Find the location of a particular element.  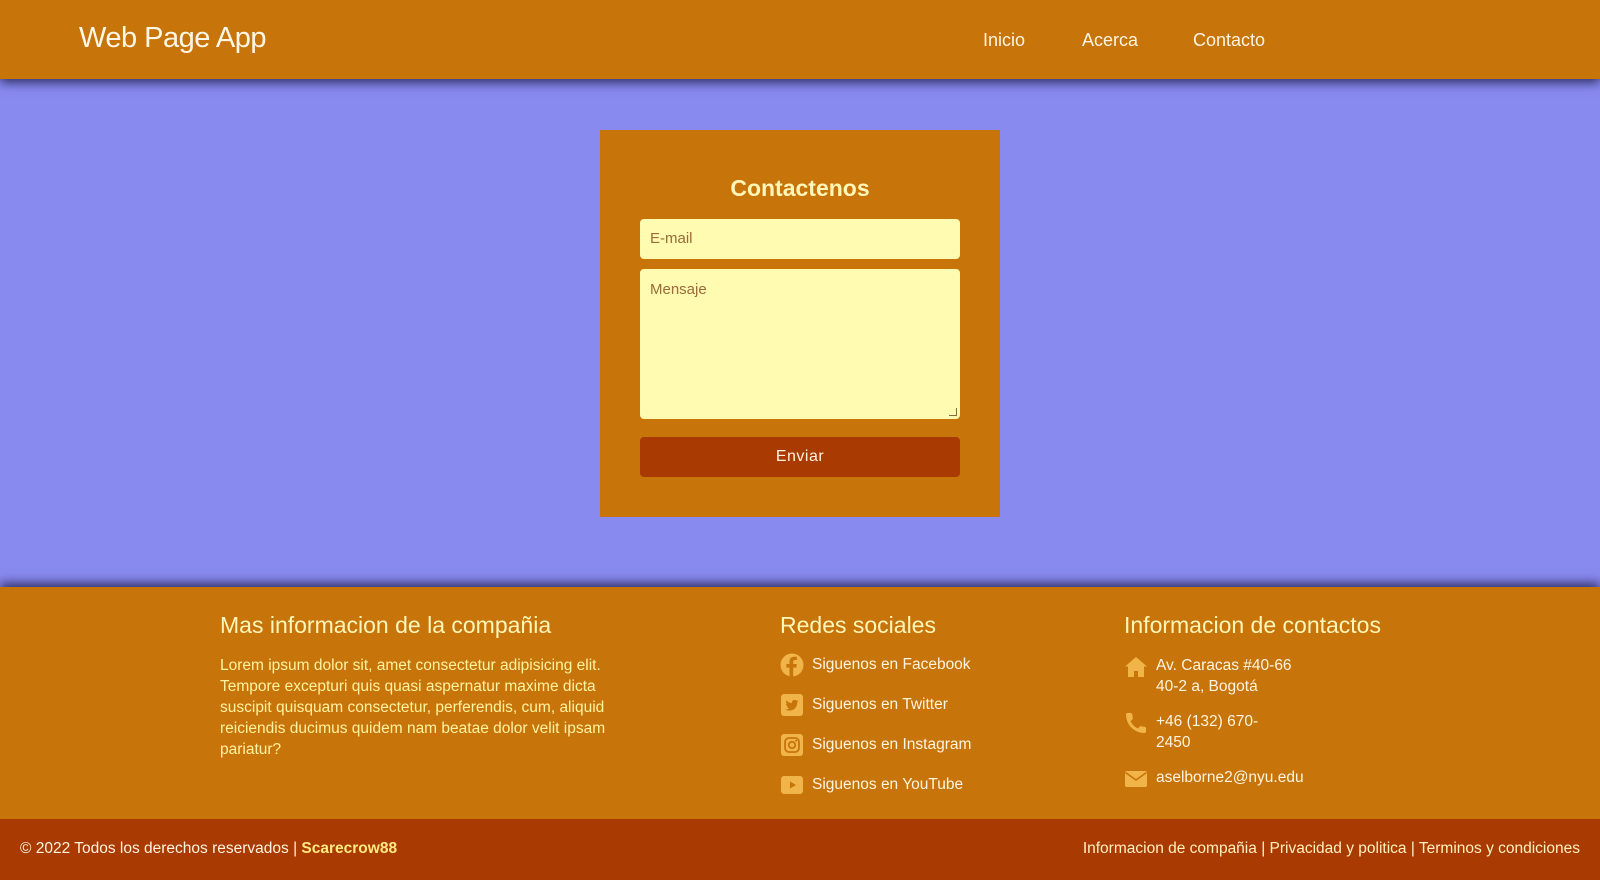

link-company-info: Informacion de compañia is located at coordinates (1170, 848).